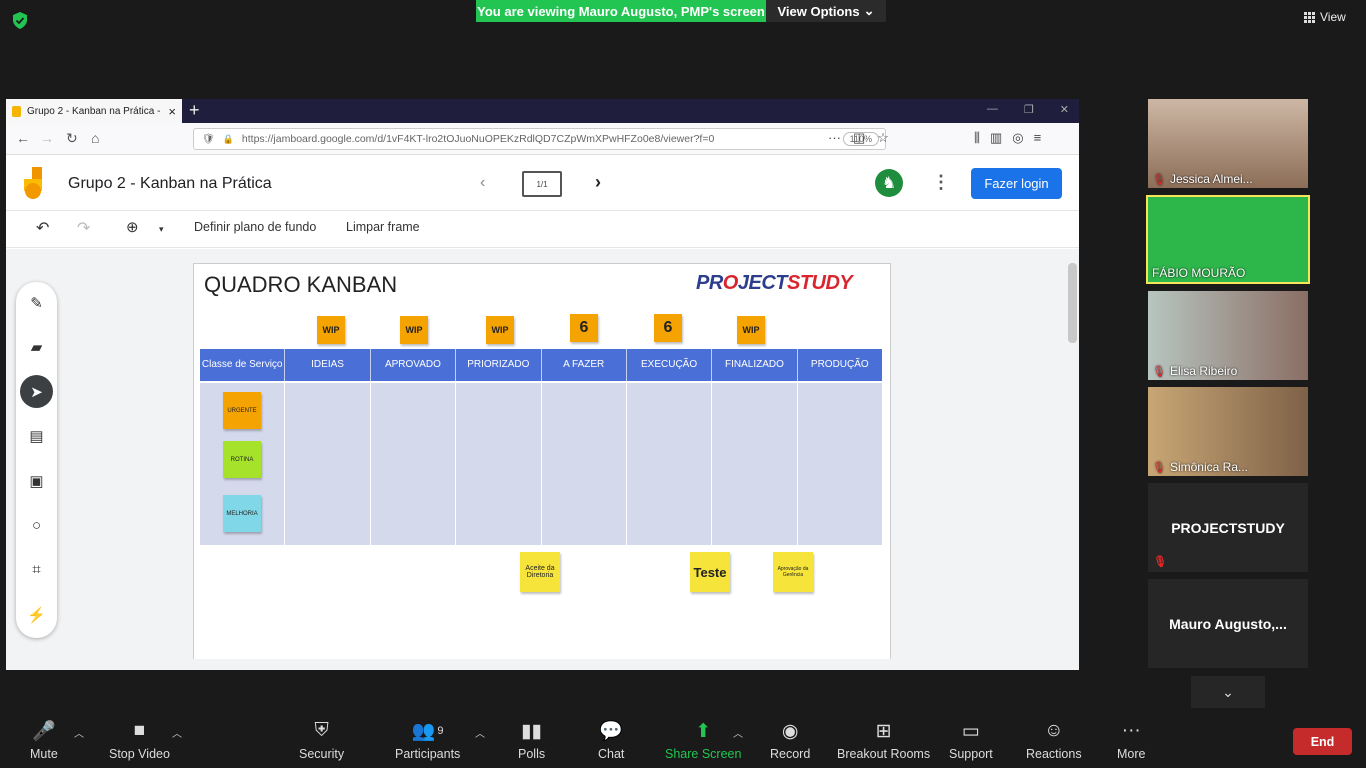  What do you see at coordinates (542, 184) in the screenshot?
I see `frame-counter: 1/1` at bounding box center [542, 184].